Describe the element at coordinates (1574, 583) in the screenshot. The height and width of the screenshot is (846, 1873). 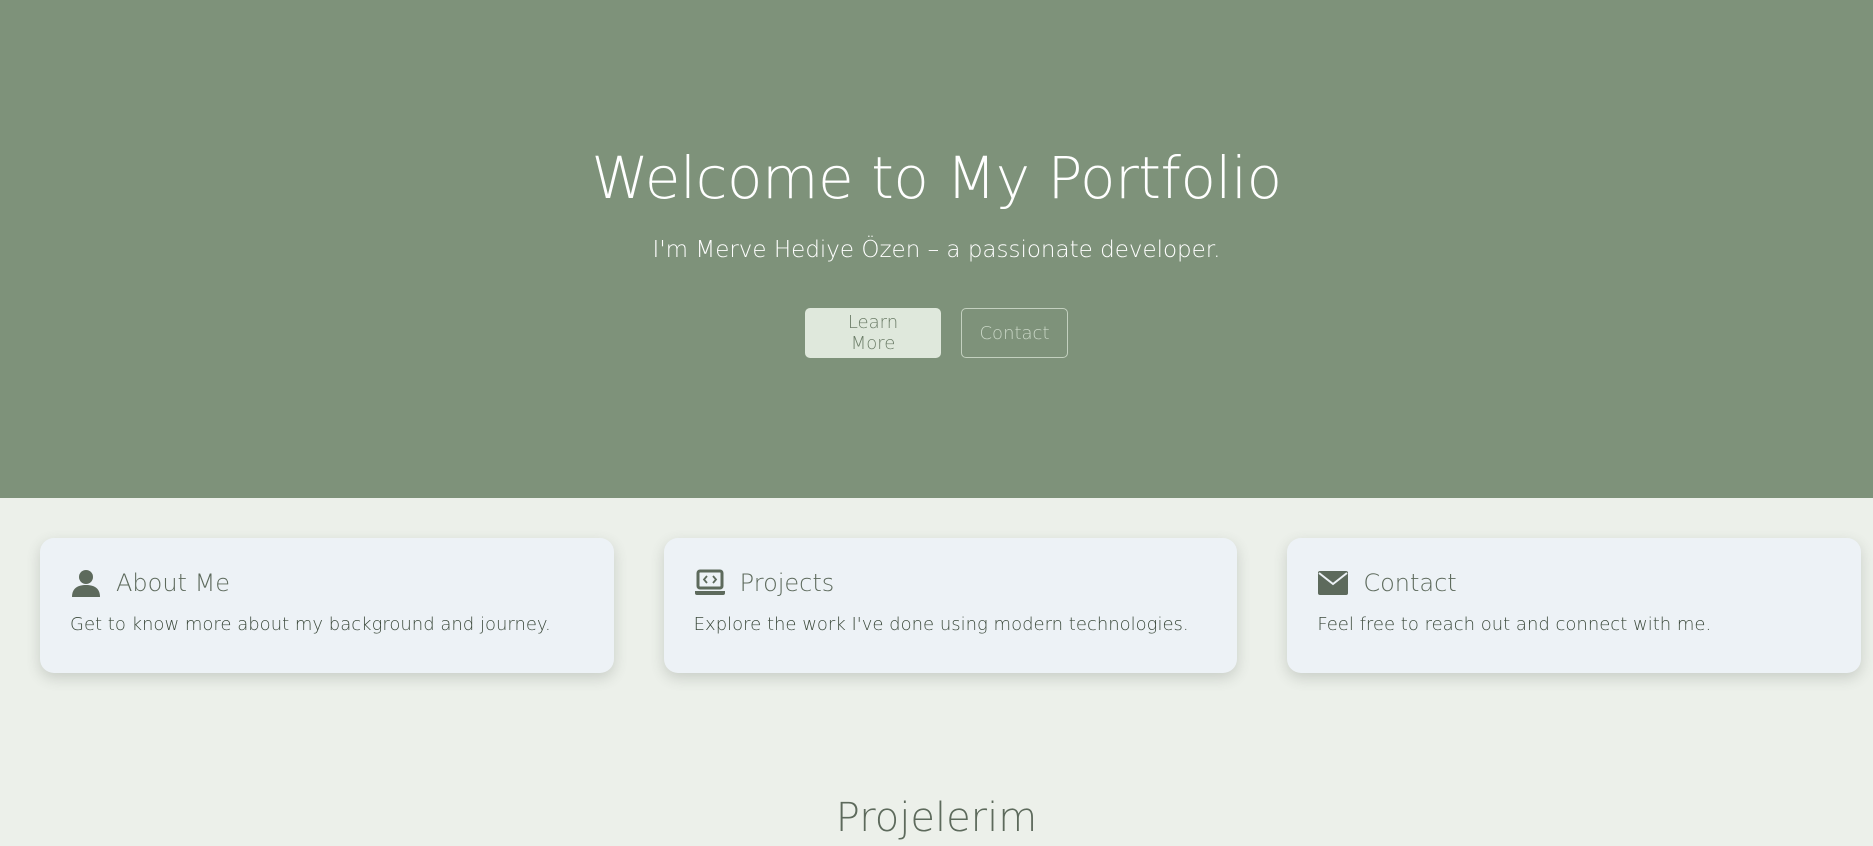
I see `card-header: Contact` at that location.